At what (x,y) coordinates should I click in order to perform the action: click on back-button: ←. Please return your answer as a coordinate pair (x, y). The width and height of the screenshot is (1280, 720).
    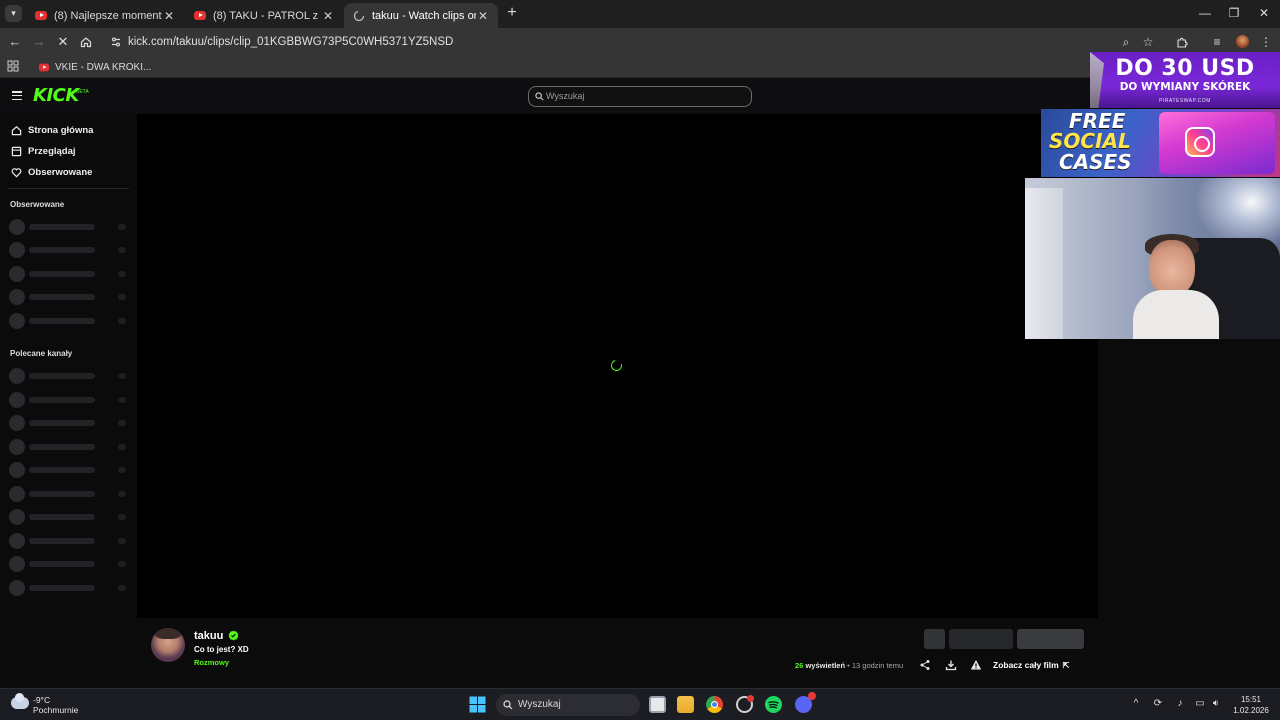
    Looking at the image, I should click on (15, 42).